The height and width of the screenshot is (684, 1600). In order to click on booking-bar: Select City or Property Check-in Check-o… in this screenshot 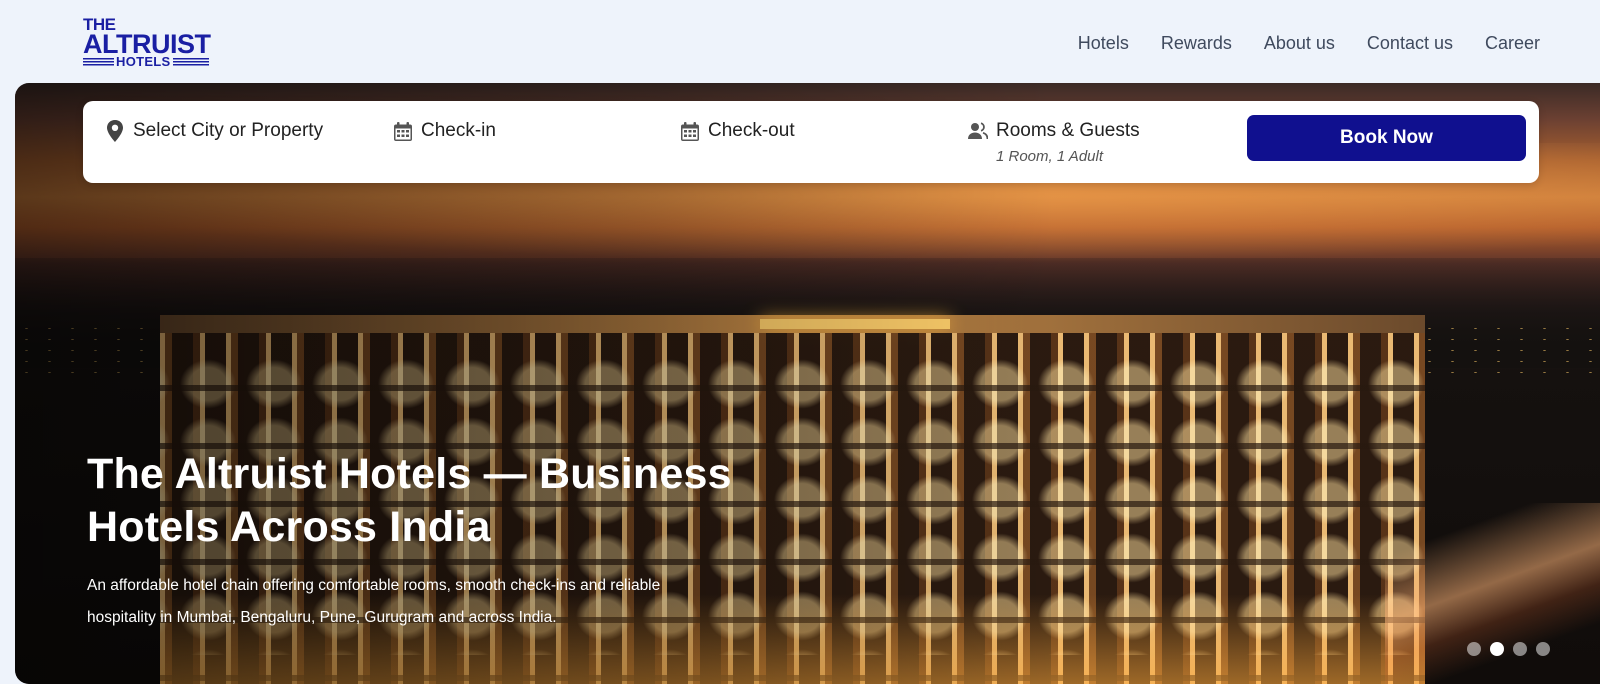, I will do `click(811, 142)`.